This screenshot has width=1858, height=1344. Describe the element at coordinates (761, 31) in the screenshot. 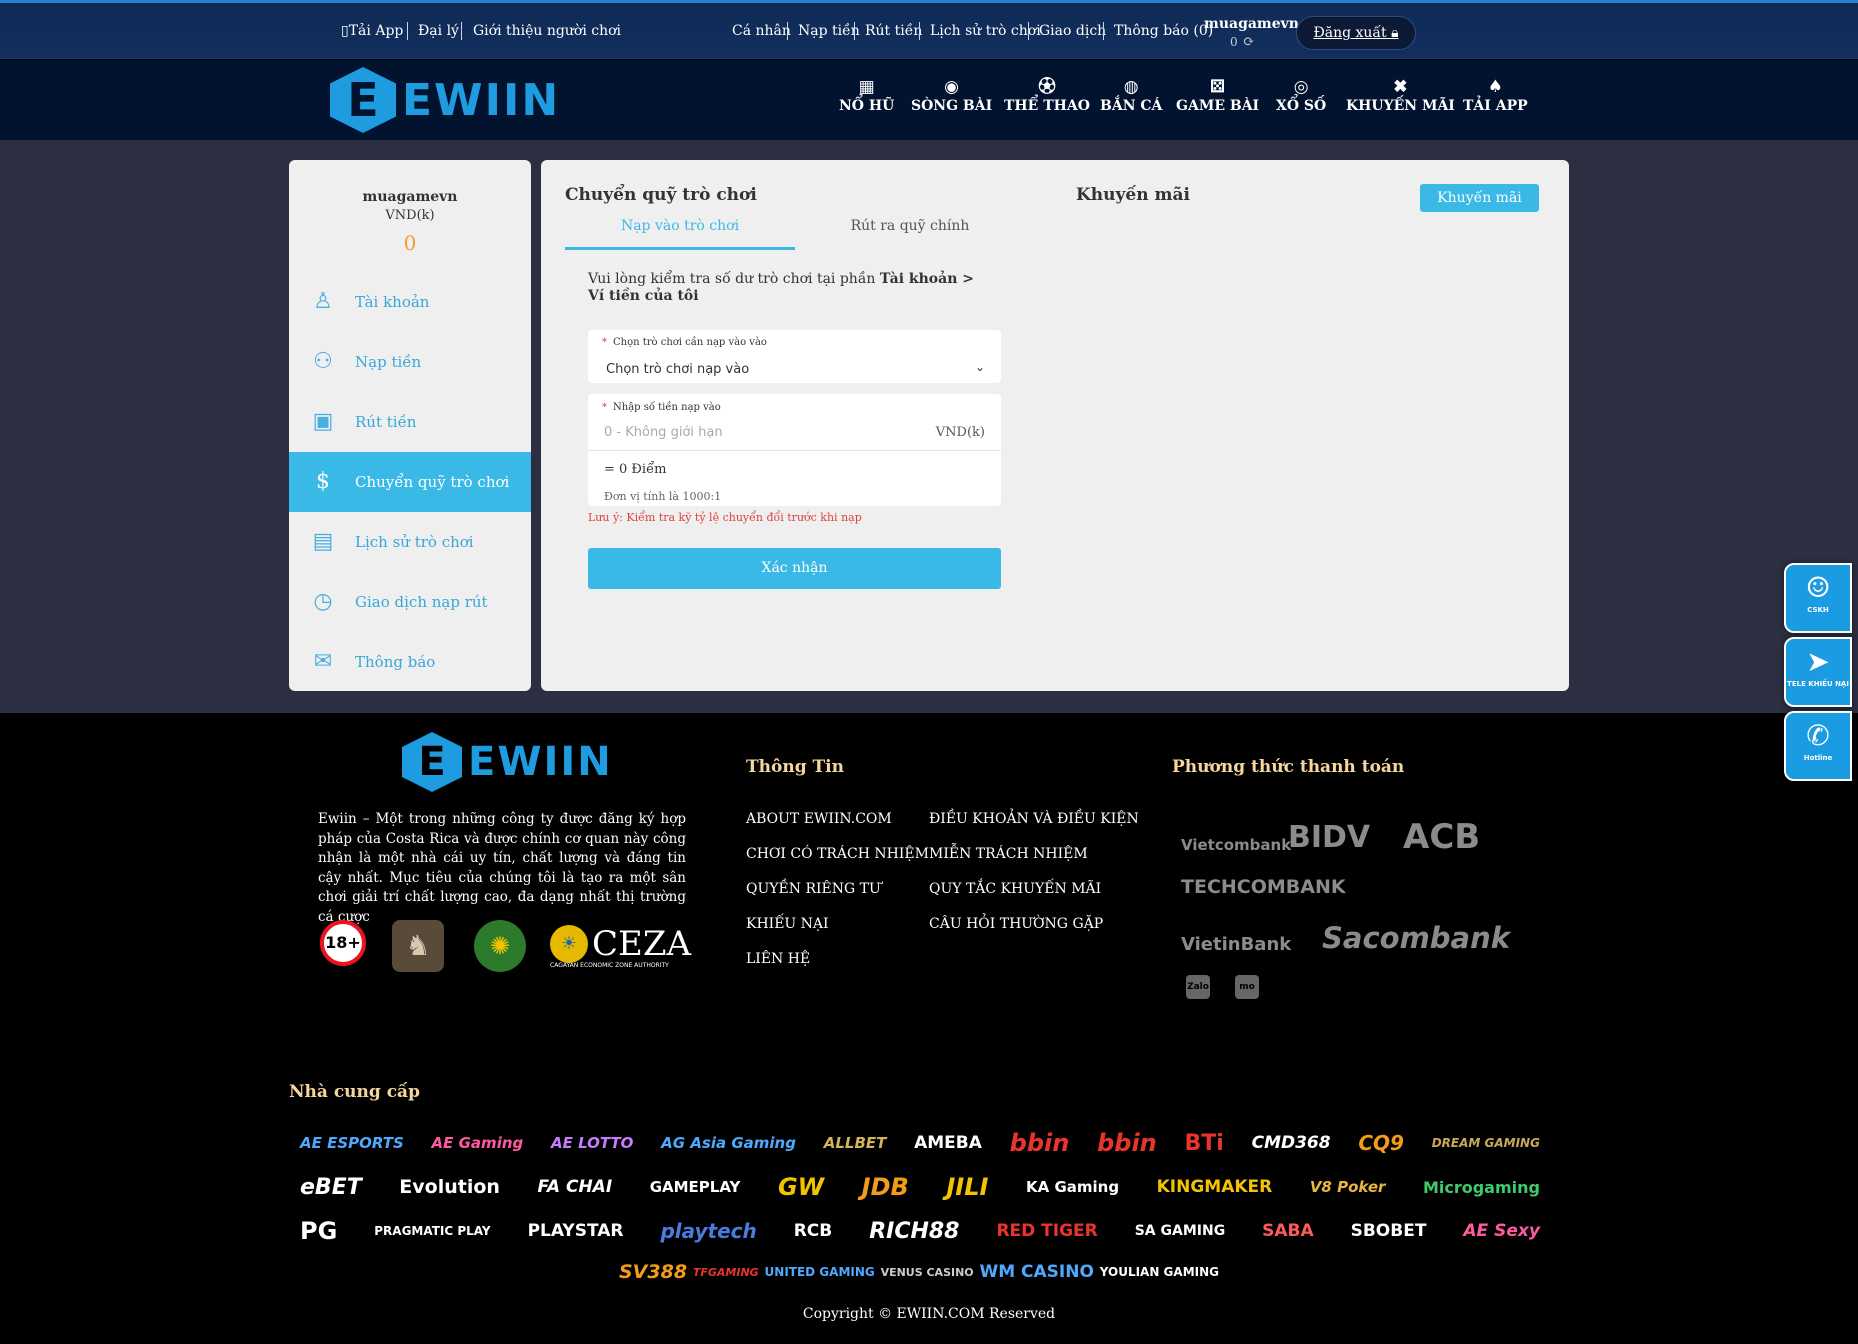

I see `top-link-personal: Cá nhân` at that location.